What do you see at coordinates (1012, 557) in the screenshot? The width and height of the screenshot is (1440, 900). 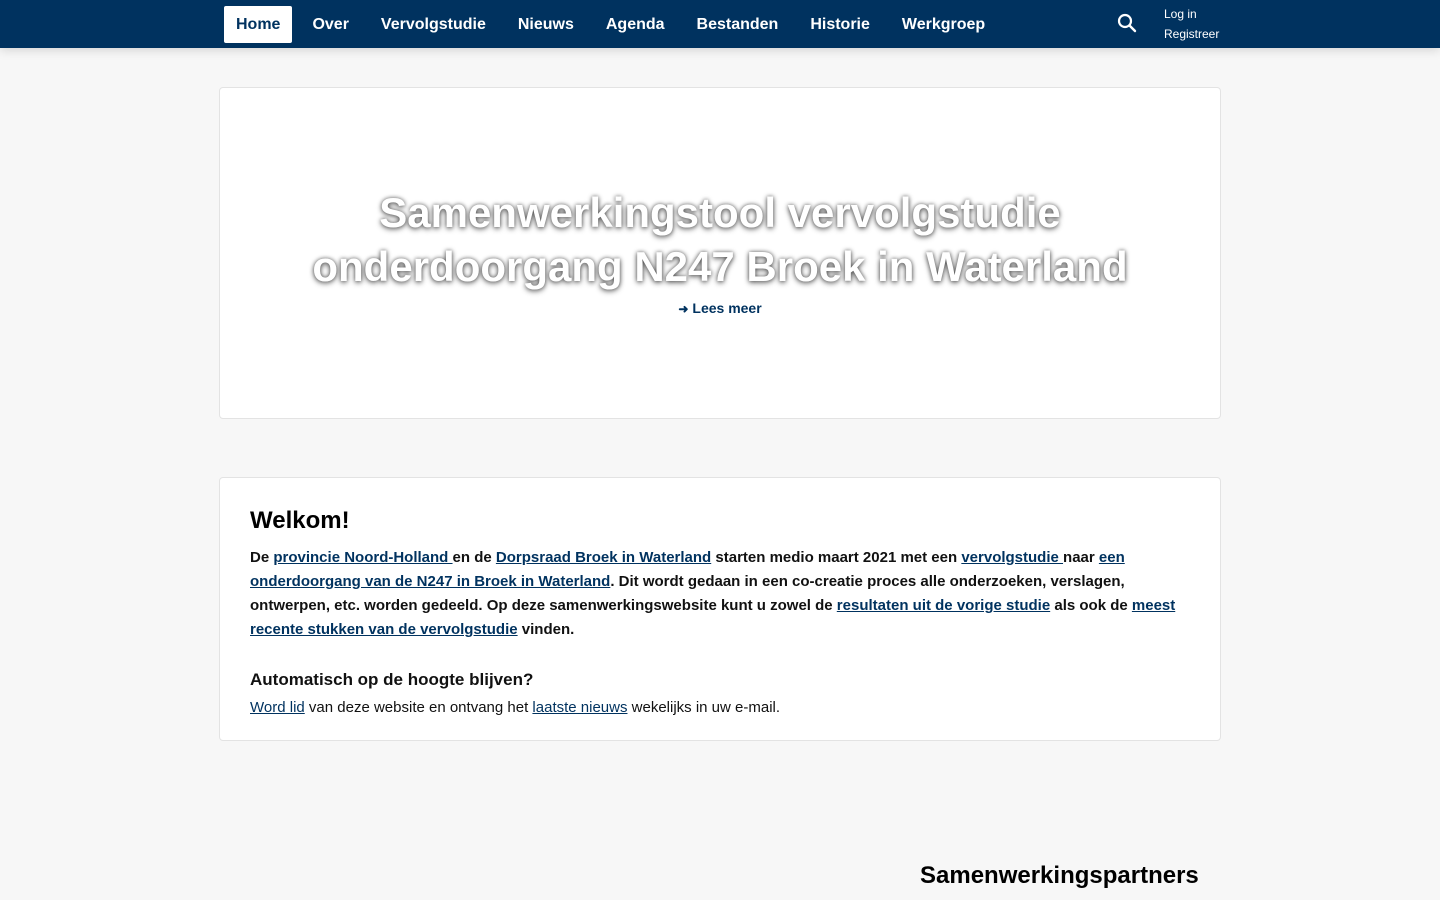 I see `link-vervolgstudie: vervolgstudie` at bounding box center [1012, 557].